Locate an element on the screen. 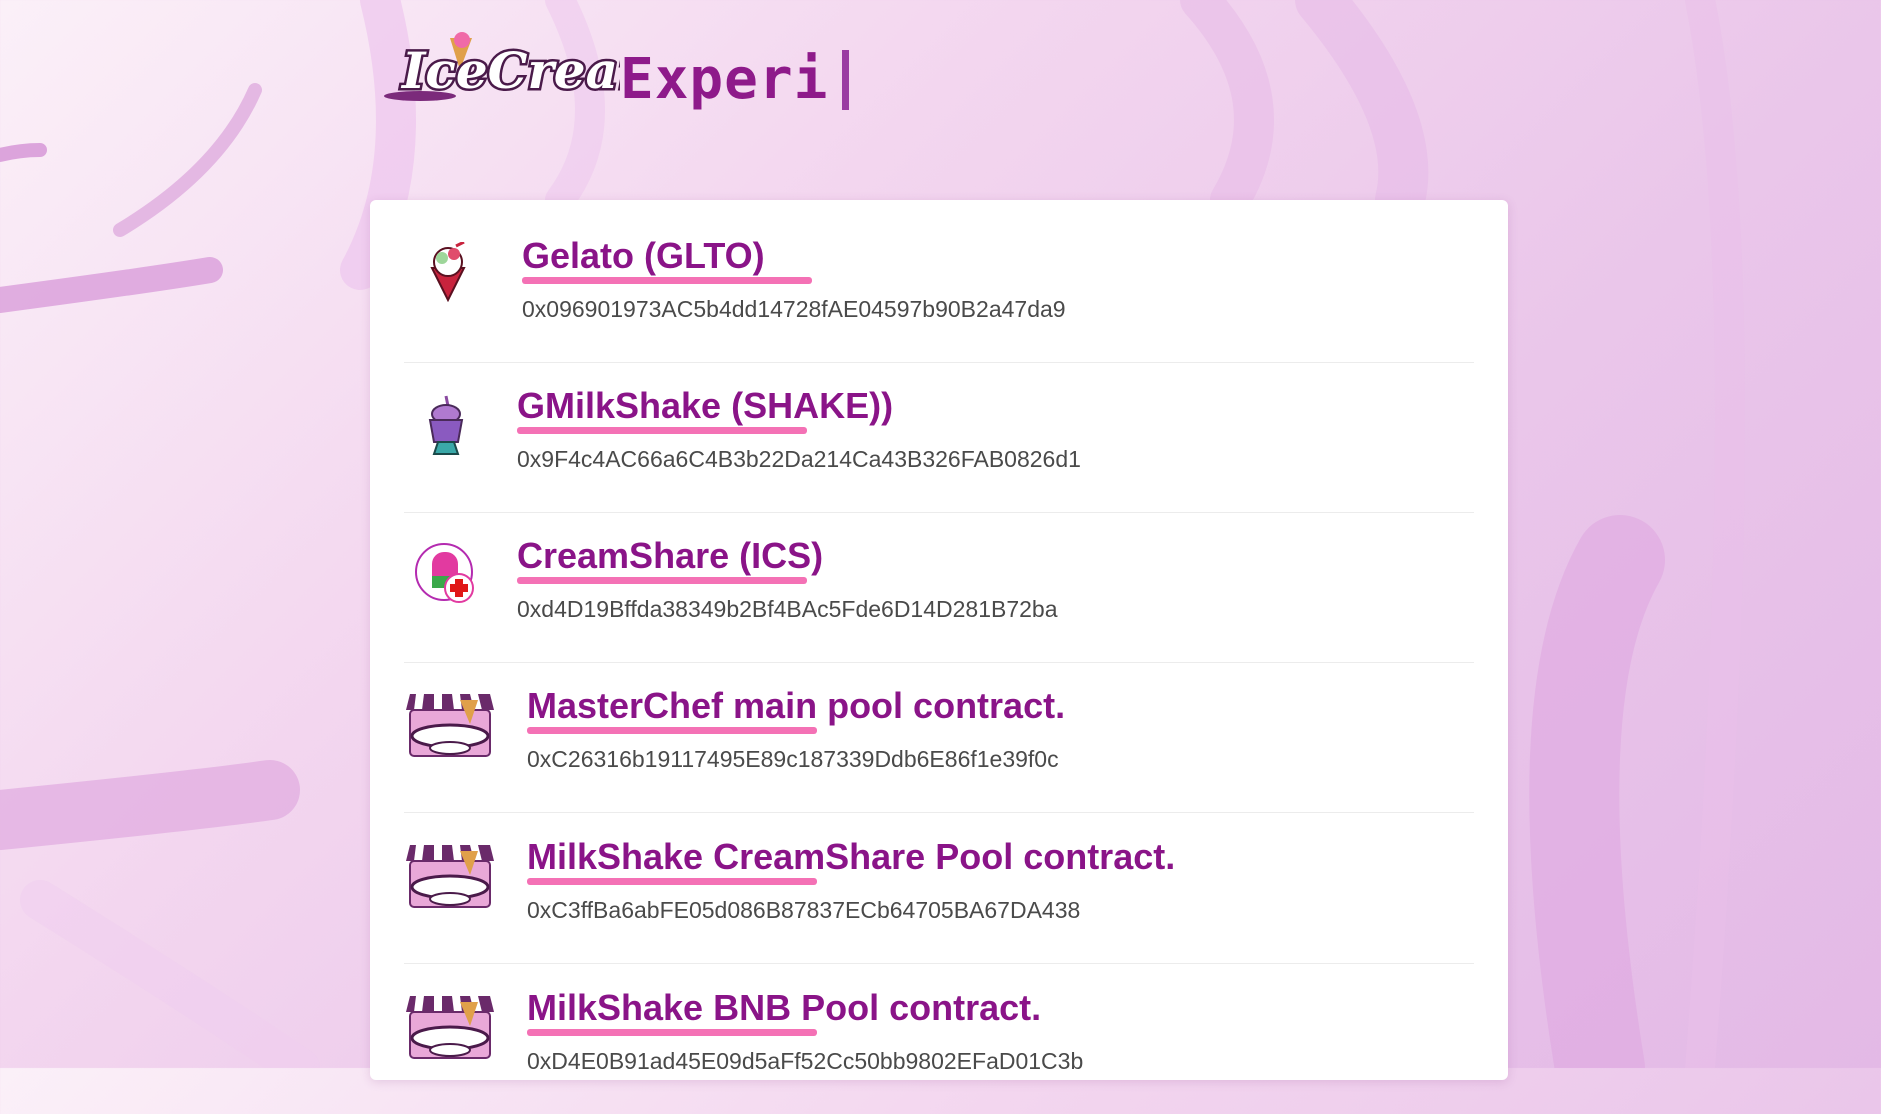 This screenshot has height=1114, width=1881. logo-text: IceCream is located at coordinates (510, 70).